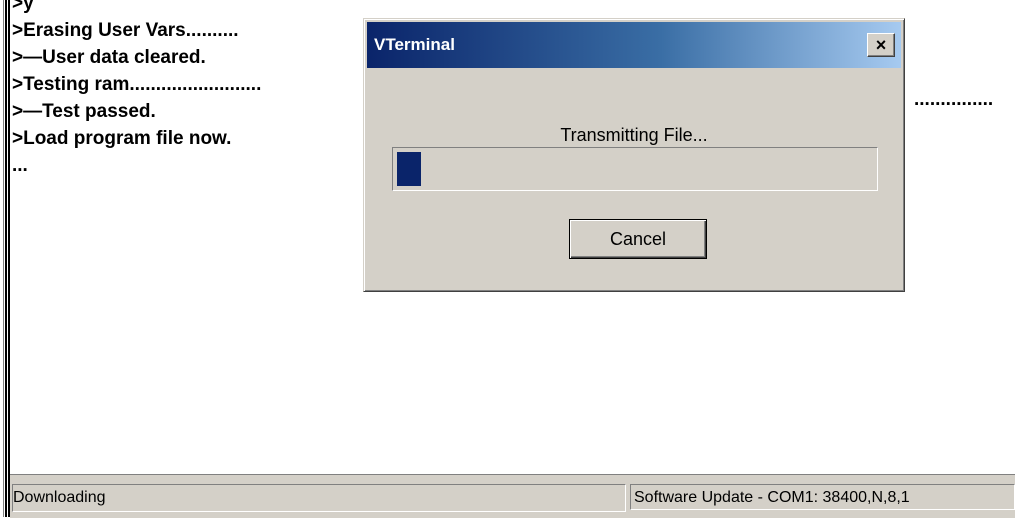 This screenshot has height=518, width=1015. Describe the element at coordinates (109, 57) in the screenshot. I see `terminal-line: >—User data cleared.` at that location.